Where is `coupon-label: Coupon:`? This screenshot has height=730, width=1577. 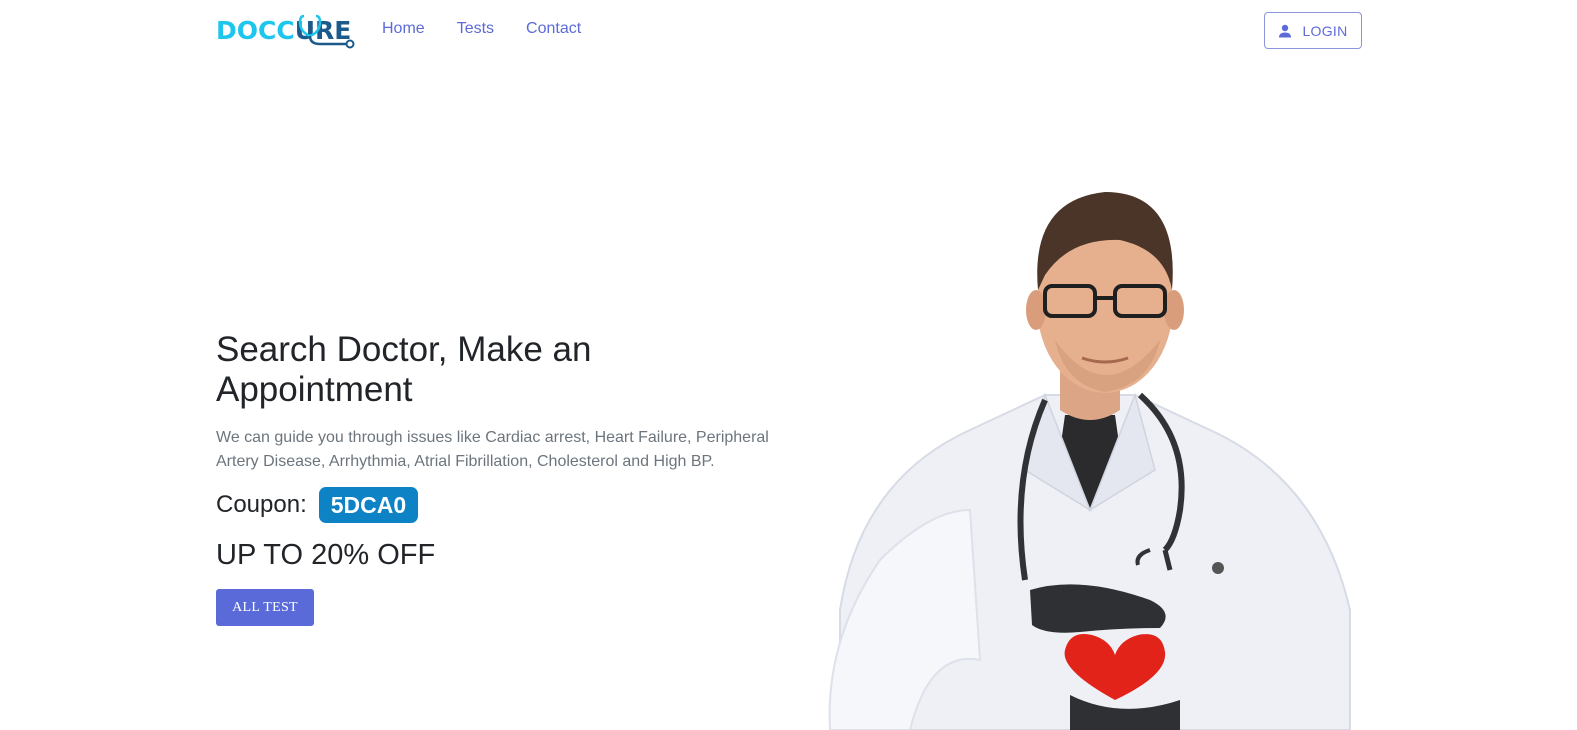
coupon-label: Coupon: is located at coordinates (261, 504).